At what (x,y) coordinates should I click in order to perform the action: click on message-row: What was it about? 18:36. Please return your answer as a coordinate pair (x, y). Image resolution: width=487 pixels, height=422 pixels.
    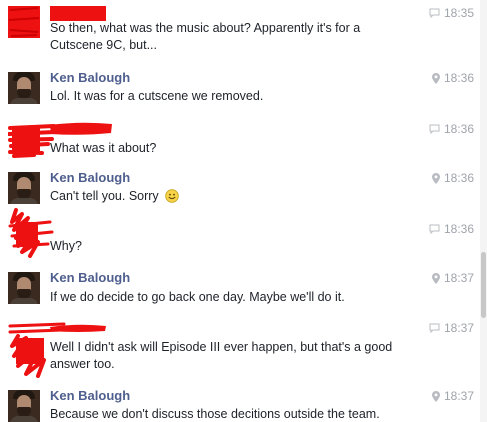
    Looking at the image, I should click on (240, 141).